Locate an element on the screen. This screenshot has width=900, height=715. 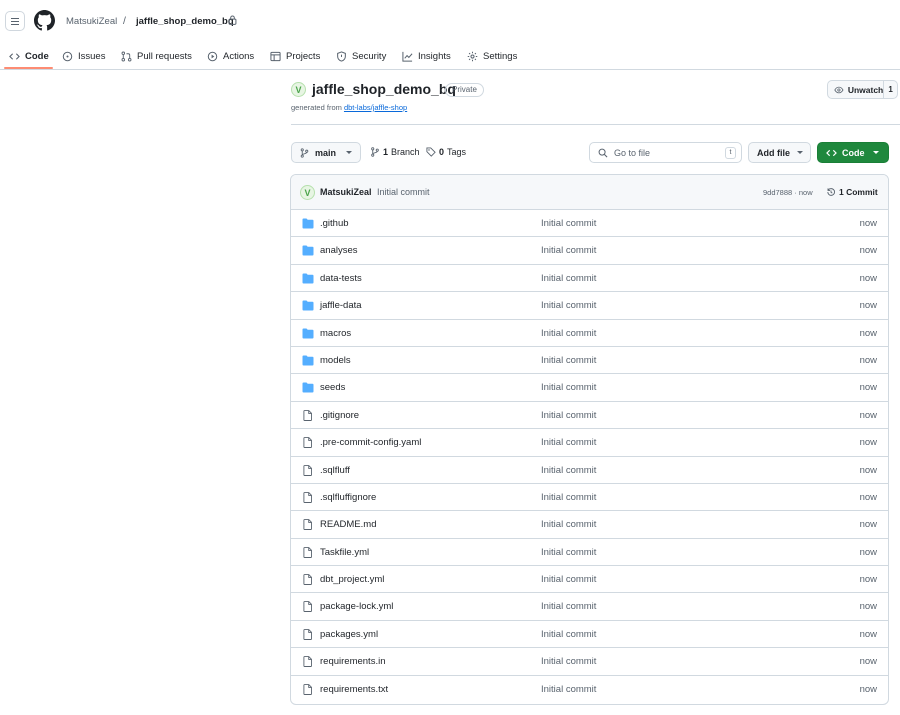
file-row: packages.ymlInitial commitnow is located at coordinates (589, 634).